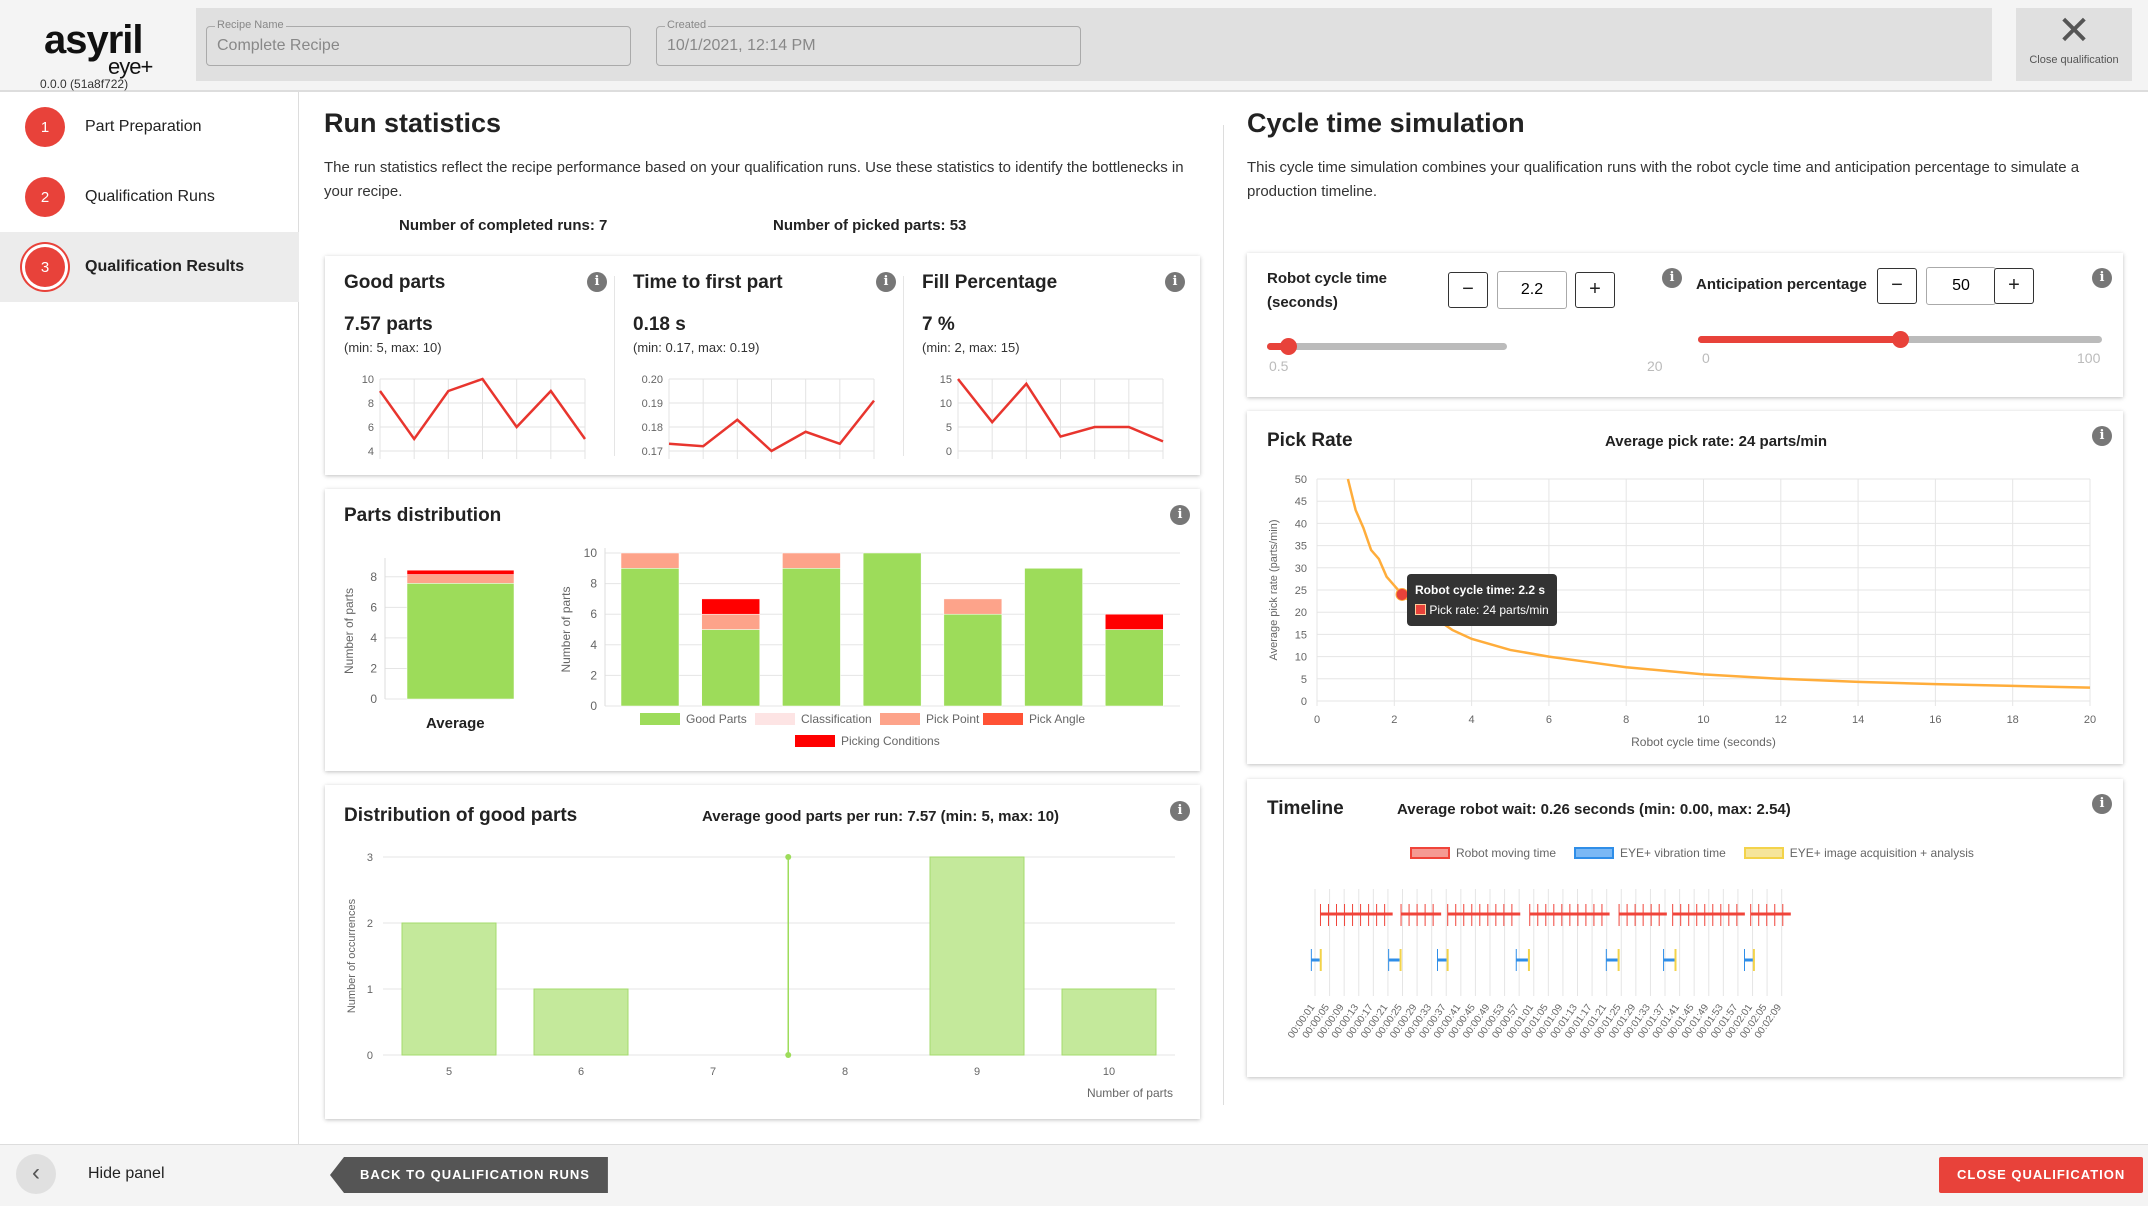 Image resolution: width=2148 pixels, height=1206 pixels. I want to click on run-statistics-title: Run statistics, so click(413, 123).